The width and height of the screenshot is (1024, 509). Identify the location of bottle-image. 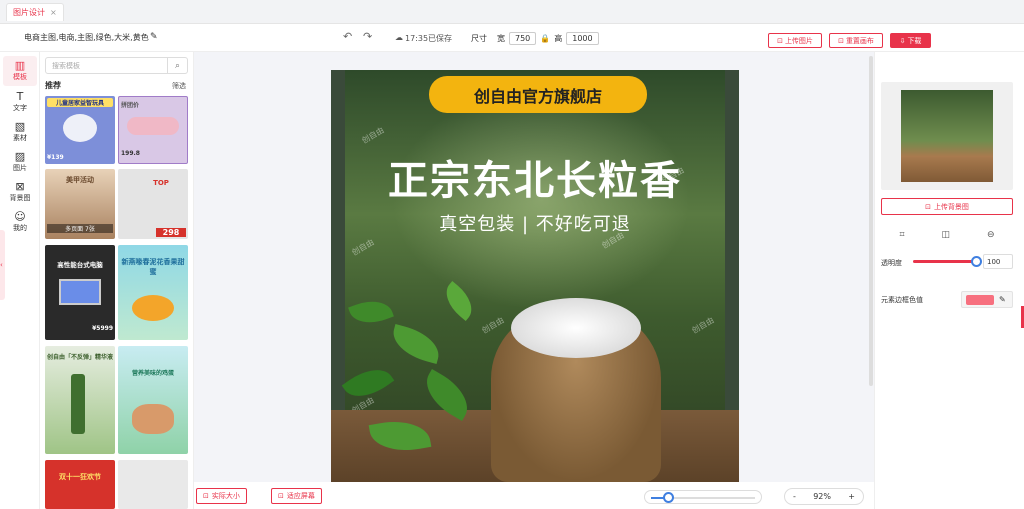
(78, 404).